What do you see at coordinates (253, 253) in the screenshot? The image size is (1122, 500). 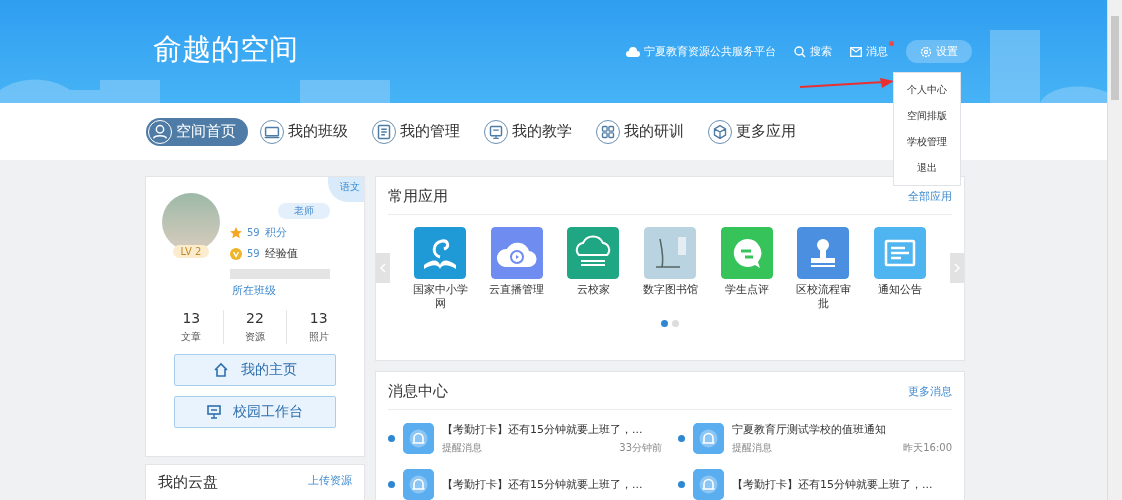 I see `experience-value: 59` at bounding box center [253, 253].